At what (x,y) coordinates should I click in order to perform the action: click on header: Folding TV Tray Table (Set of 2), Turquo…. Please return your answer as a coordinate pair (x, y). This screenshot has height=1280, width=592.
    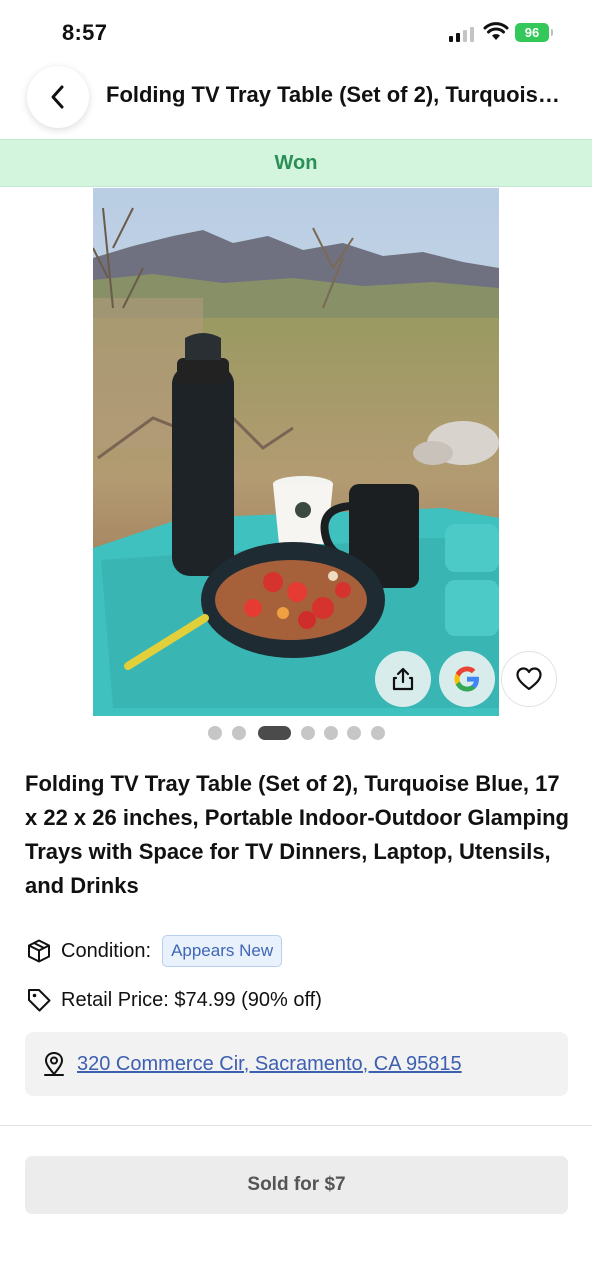
    Looking at the image, I should click on (296, 101).